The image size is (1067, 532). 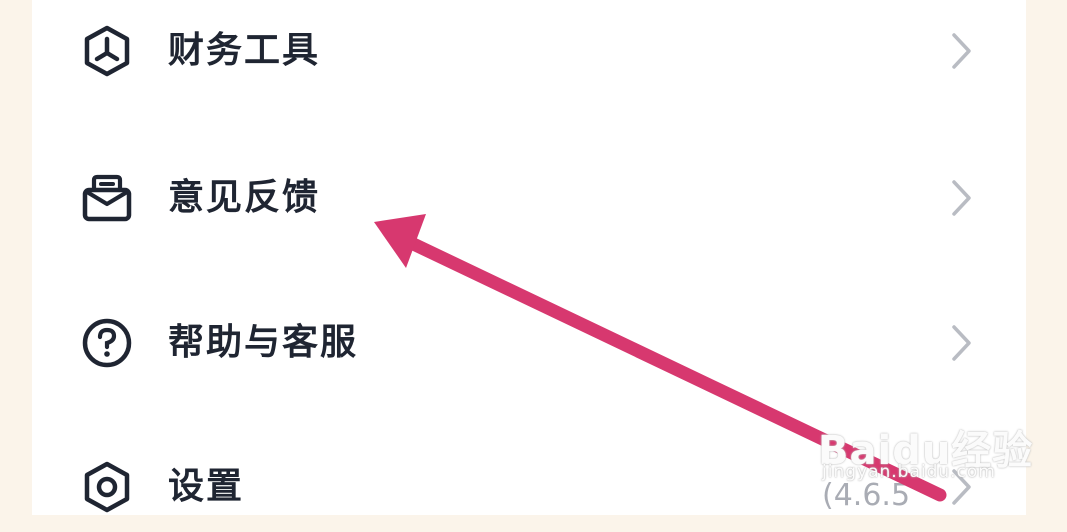 What do you see at coordinates (107, 51) in the screenshot?
I see `finance-tools-icon` at bounding box center [107, 51].